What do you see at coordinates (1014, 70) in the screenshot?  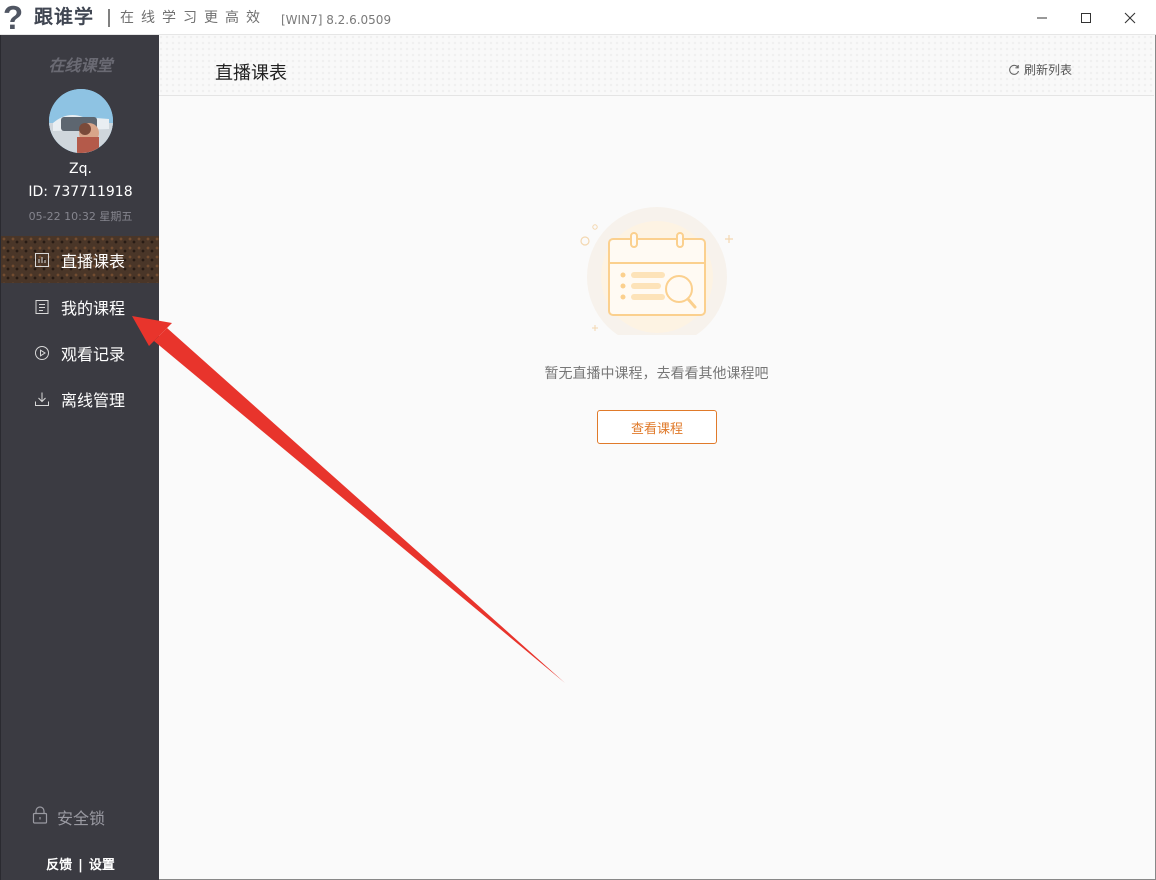 I see `refresh-icon` at bounding box center [1014, 70].